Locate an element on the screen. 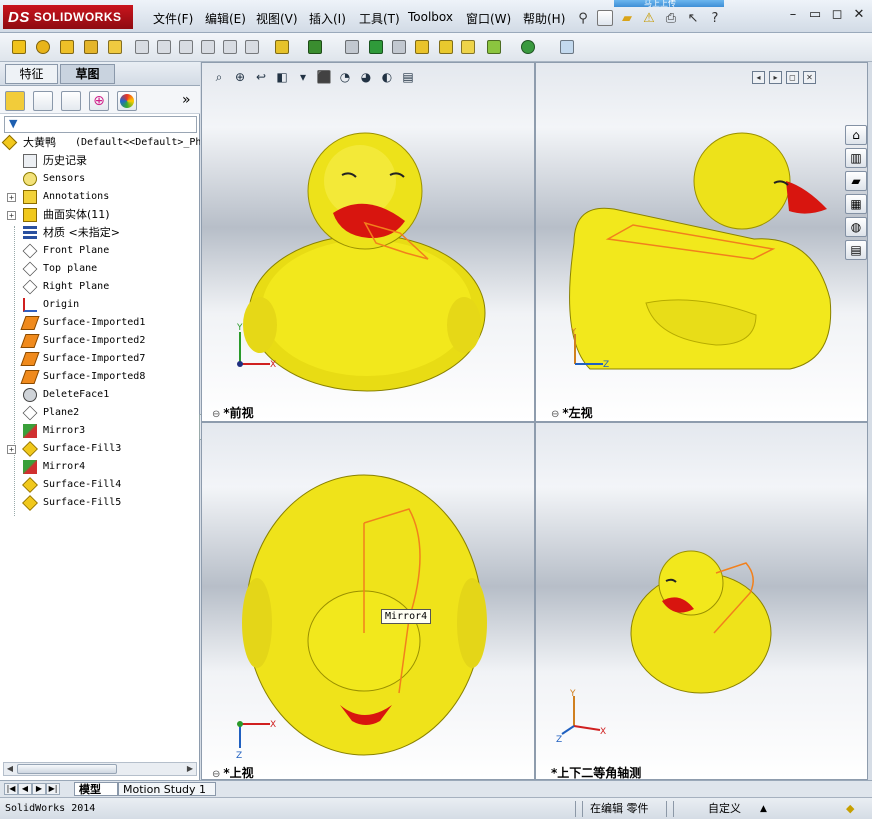 Image resolution: width=872 pixels, height=819 pixels. reference-geometry-icon is located at coordinates (468, 47).